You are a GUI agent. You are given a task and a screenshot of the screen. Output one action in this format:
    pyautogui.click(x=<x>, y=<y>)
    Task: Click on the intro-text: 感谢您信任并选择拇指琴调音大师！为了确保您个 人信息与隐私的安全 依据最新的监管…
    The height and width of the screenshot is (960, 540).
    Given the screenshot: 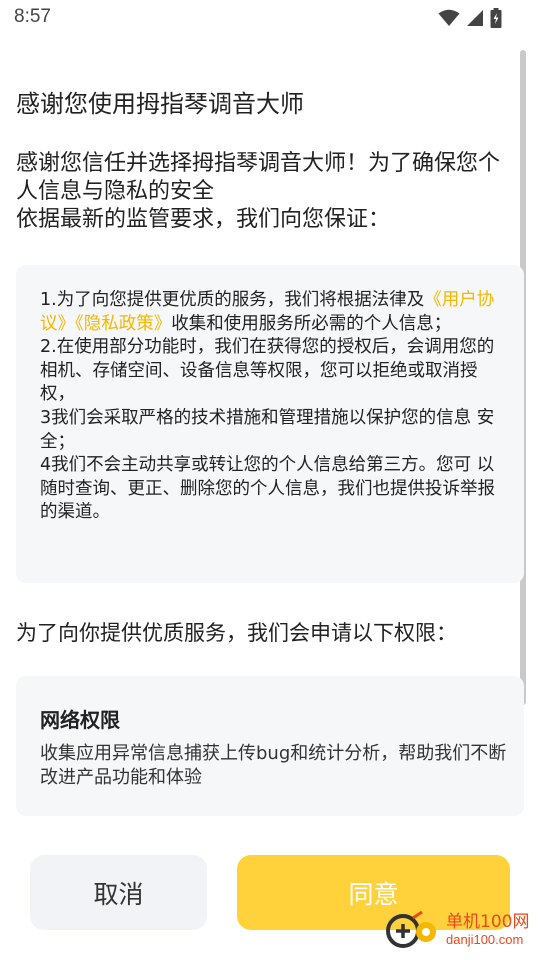 What is the action you would take?
    pyautogui.click(x=271, y=192)
    